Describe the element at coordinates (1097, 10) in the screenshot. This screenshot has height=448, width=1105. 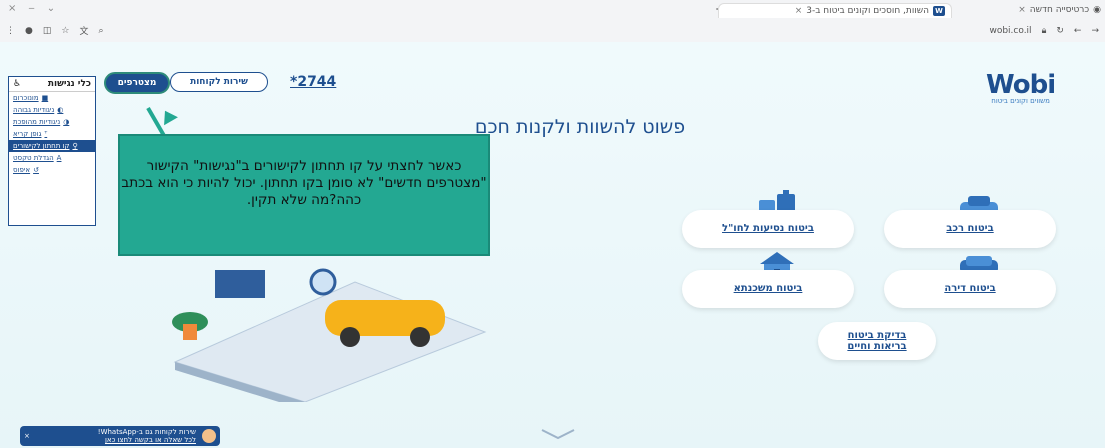
I see `browser-logo-icon: ◉` at that location.